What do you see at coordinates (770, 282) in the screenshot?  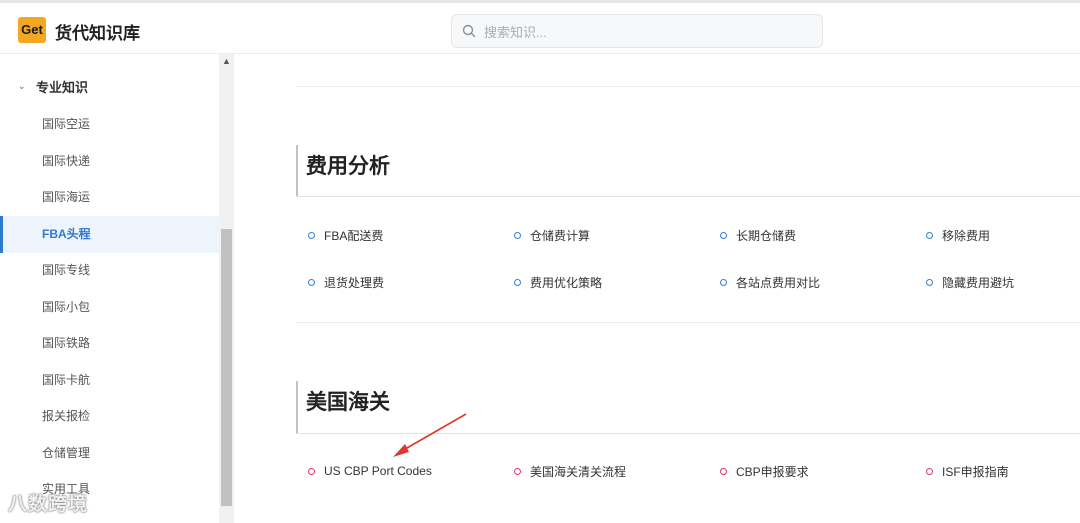 I see `link-site-fee-compare: 各站点费用对比` at bounding box center [770, 282].